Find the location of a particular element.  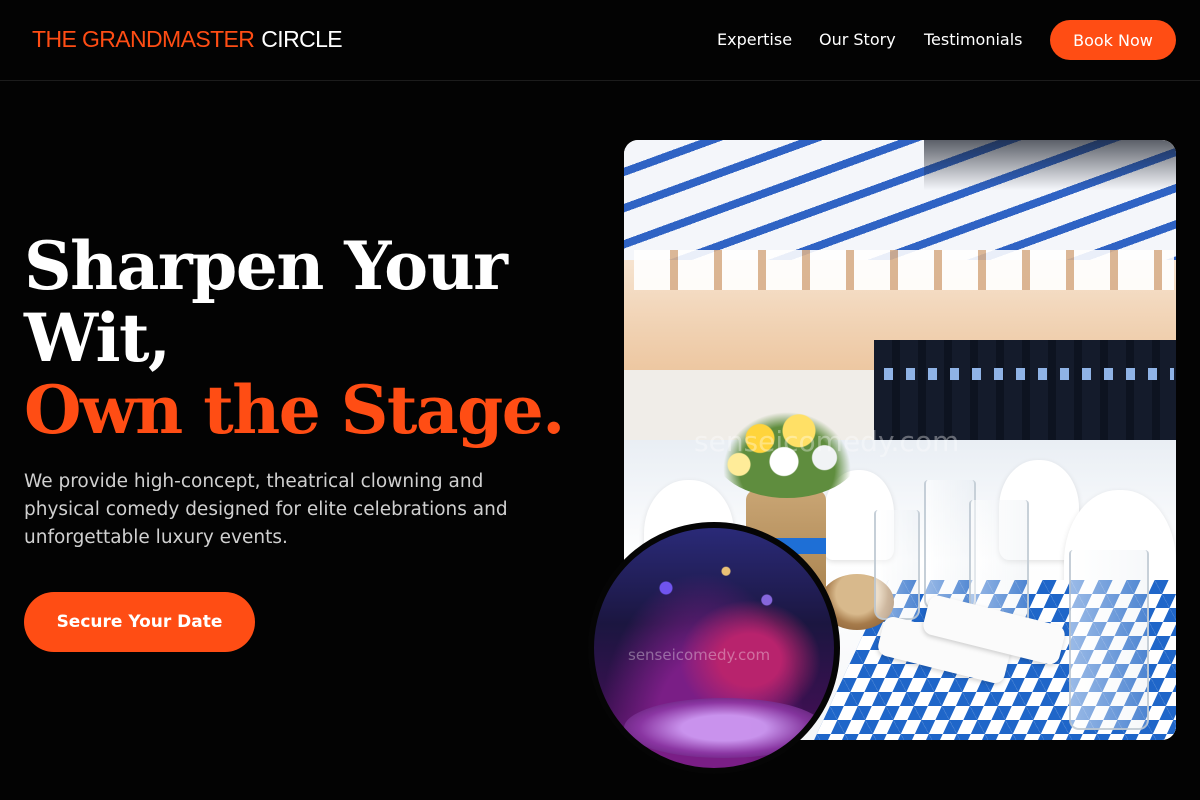

nav-link-testimonials: Testimonials is located at coordinates (973, 39).